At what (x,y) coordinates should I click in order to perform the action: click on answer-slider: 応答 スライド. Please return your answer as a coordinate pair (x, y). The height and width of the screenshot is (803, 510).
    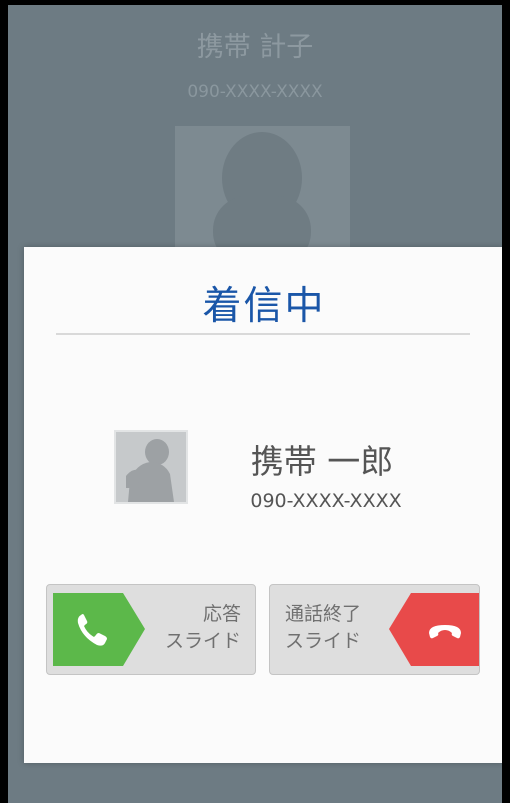
    Looking at the image, I should click on (151, 629).